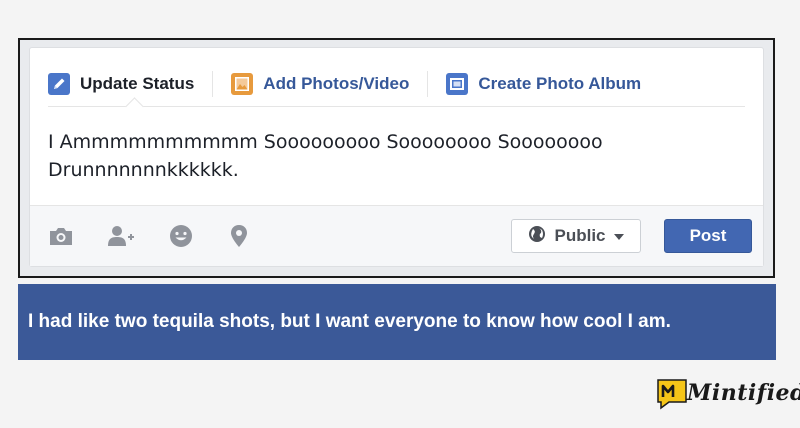 This screenshot has width=800, height=428. What do you see at coordinates (120, 236) in the screenshot?
I see `tag-friends-icon` at bounding box center [120, 236].